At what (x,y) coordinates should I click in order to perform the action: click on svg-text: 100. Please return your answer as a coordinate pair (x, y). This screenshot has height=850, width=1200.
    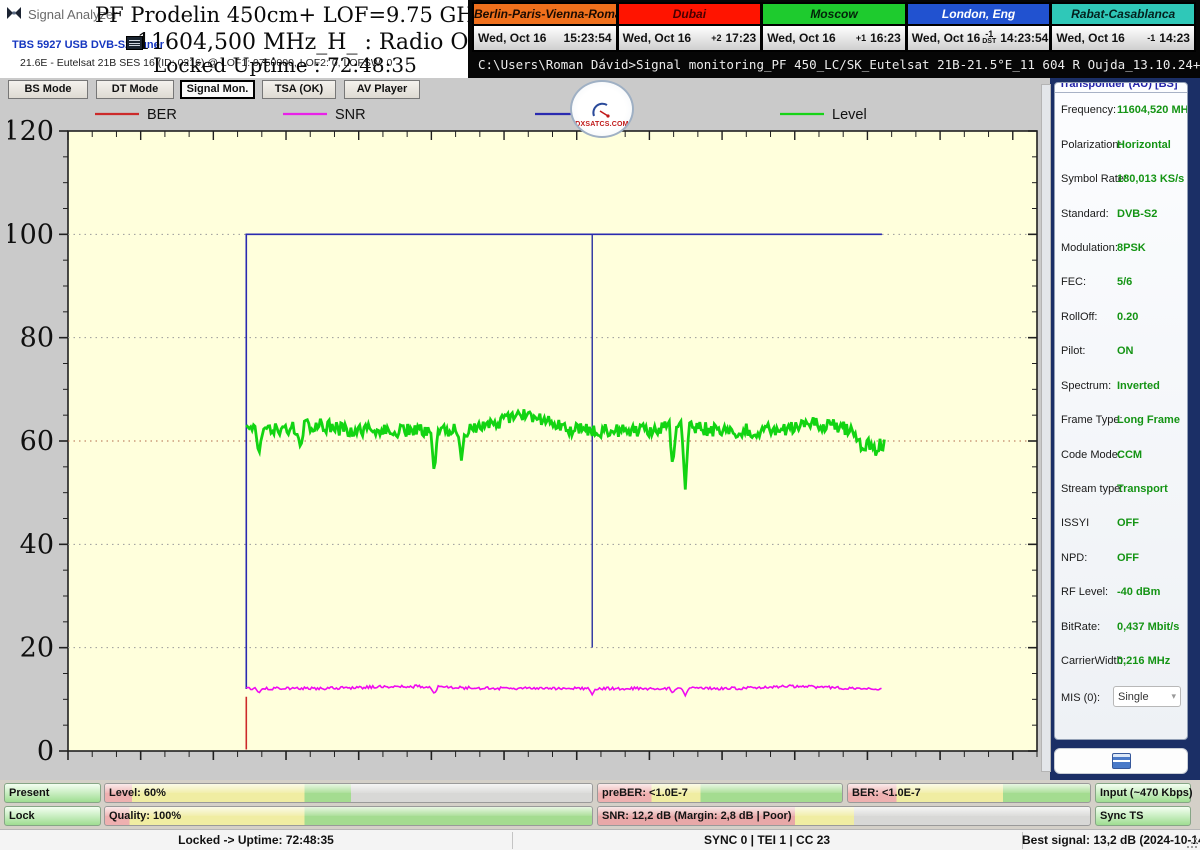
    Looking at the image, I should click on (31, 234).